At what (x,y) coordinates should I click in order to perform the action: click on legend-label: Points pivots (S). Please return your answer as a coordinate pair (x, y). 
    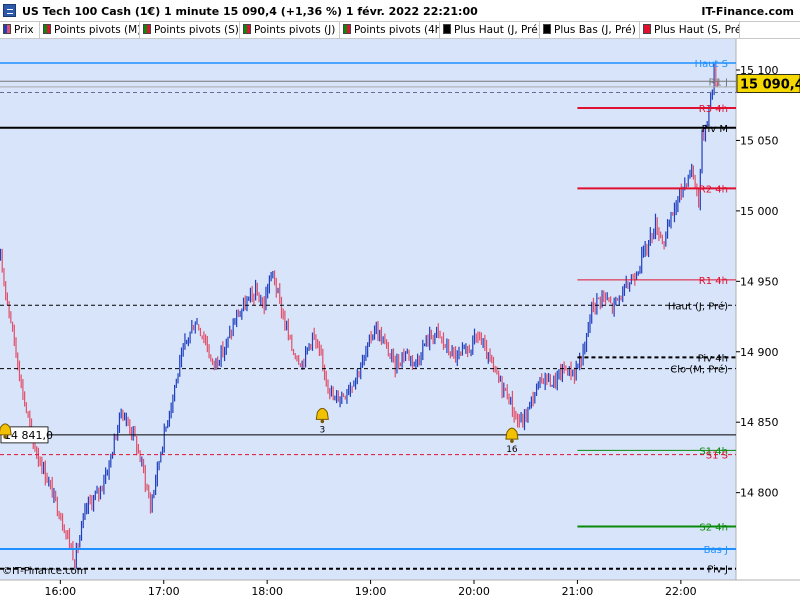
    Looking at the image, I should click on (196, 30).